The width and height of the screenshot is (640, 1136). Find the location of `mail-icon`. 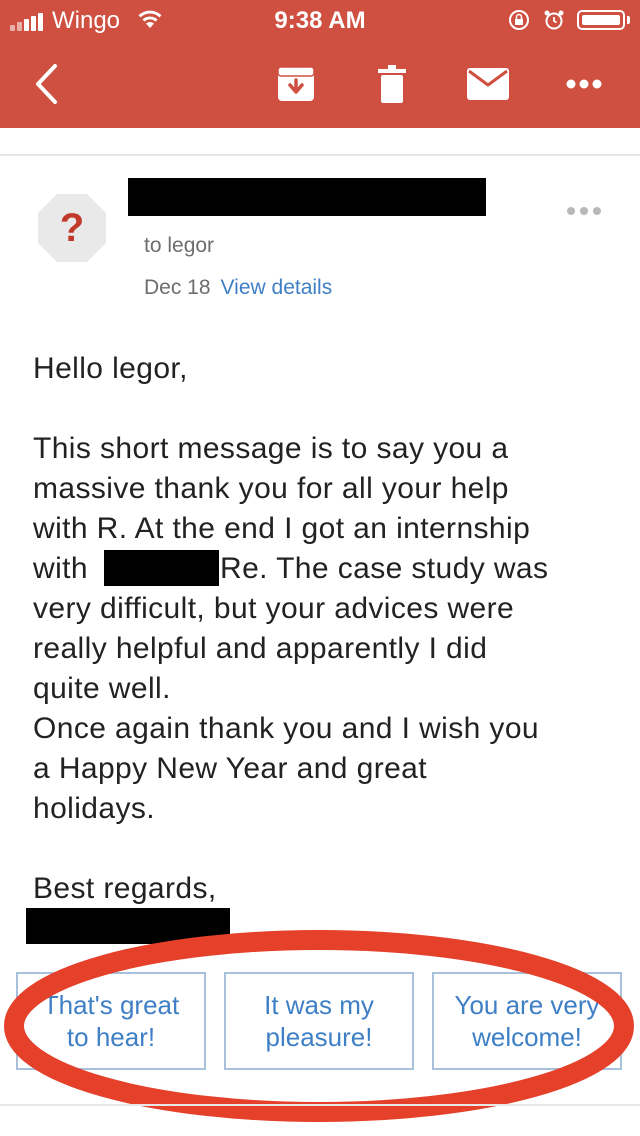

mail-icon is located at coordinates (488, 84).